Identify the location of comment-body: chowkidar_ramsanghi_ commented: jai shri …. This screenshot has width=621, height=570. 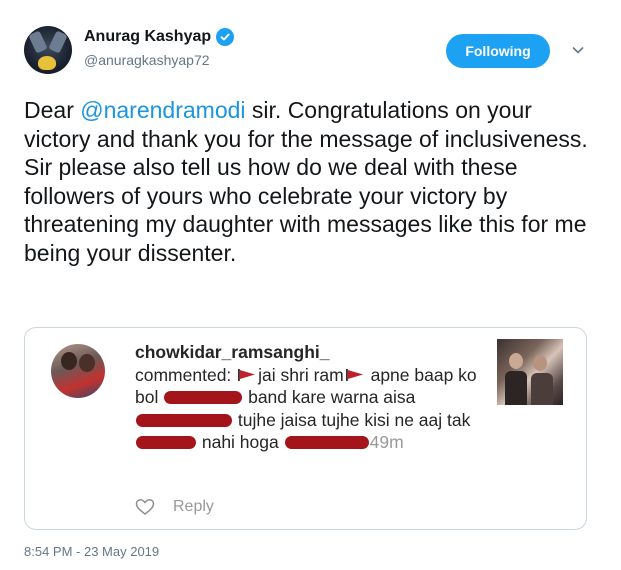
(310, 397).